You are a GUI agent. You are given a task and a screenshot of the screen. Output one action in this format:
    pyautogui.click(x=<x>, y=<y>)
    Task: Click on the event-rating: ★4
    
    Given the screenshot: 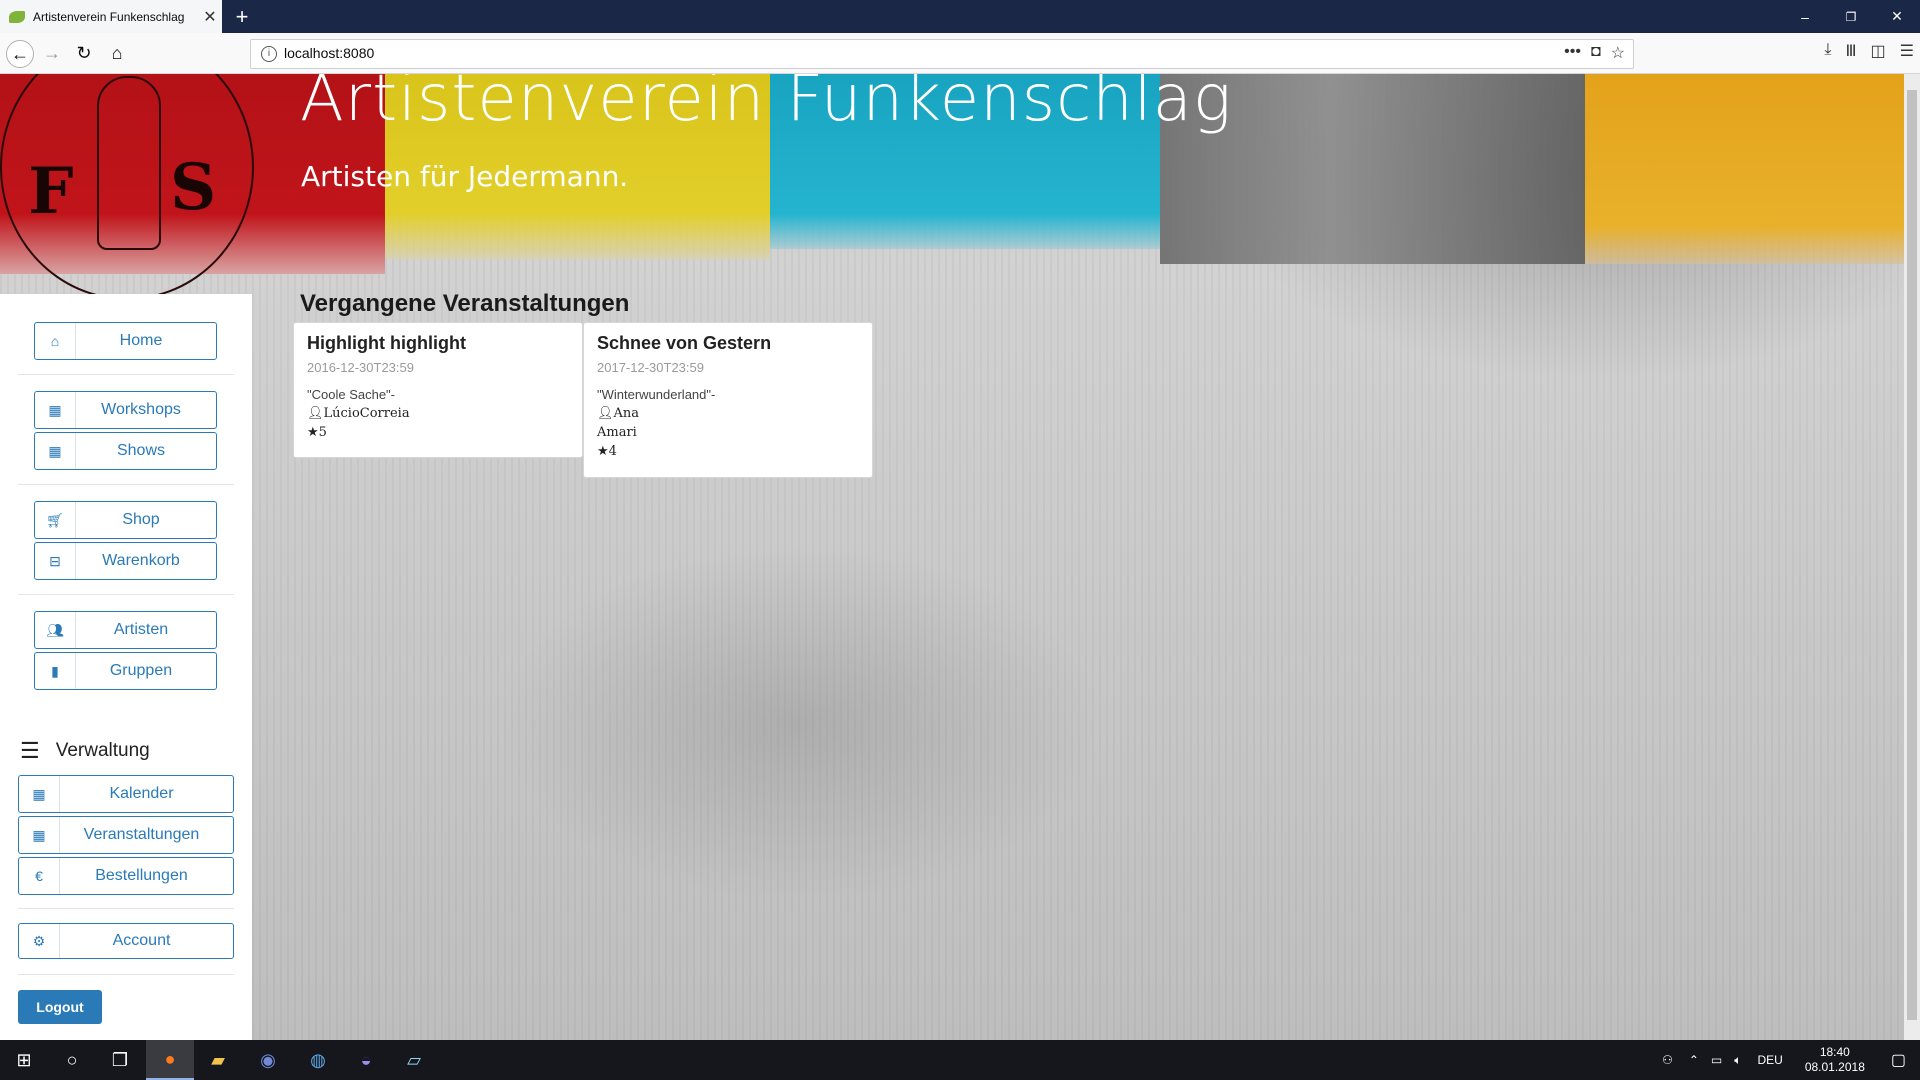 What is the action you would take?
    pyautogui.click(x=607, y=451)
    